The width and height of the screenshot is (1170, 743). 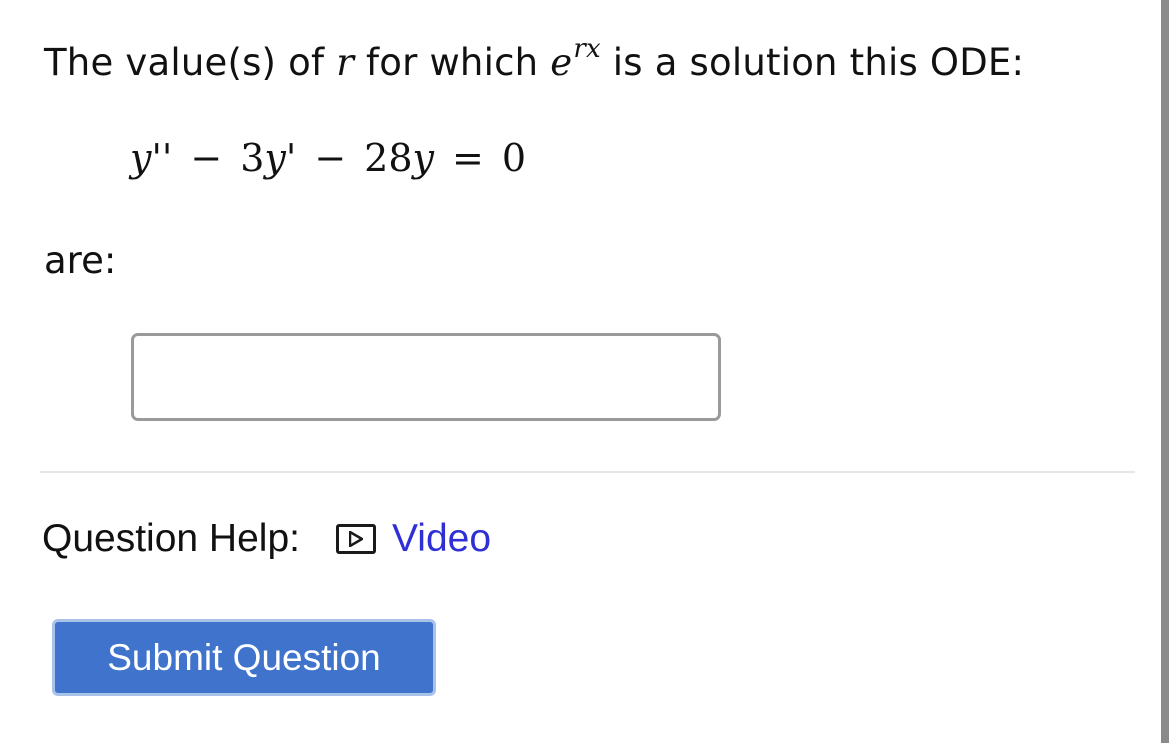 What do you see at coordinates (441, 538) in the screenshot?
I see `video-link-label: Video` at bounding box center [441, 538].